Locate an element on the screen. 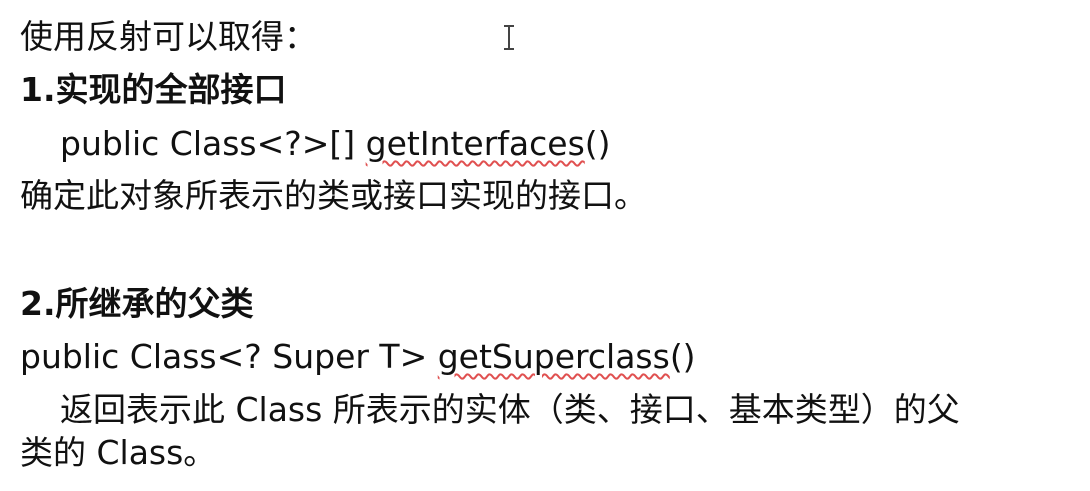 The width and height of the screenshot is (1090, 491). text-cursor-icon is located at coordinates (509, 37).